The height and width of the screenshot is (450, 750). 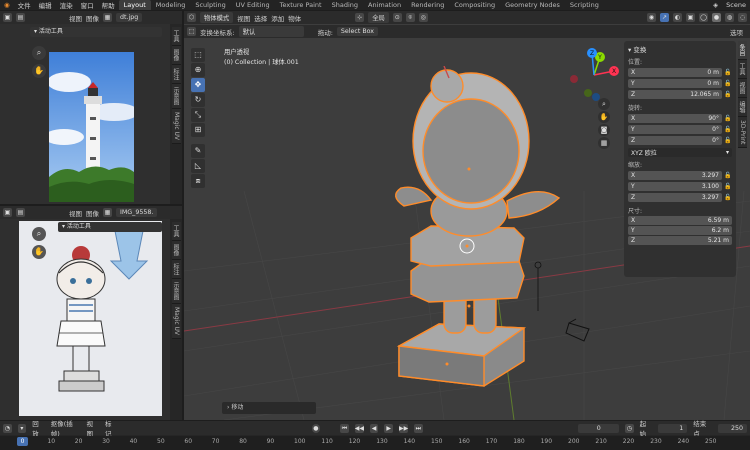 What do you see at coordinates (45, 5) in the screenshot?
I see `menu-edit: 编辑` at bounding box center [45, 5].